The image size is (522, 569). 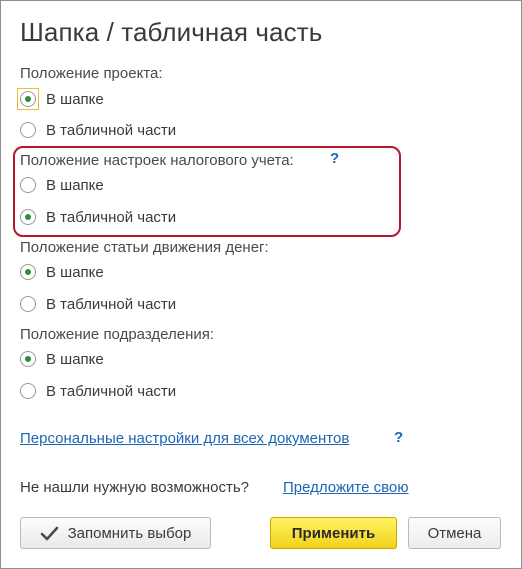 What do you see at coordinates (334, 158) in the screenshot?
I see `tax-settings-help-icon: ?` at bounding box center [334, 158].